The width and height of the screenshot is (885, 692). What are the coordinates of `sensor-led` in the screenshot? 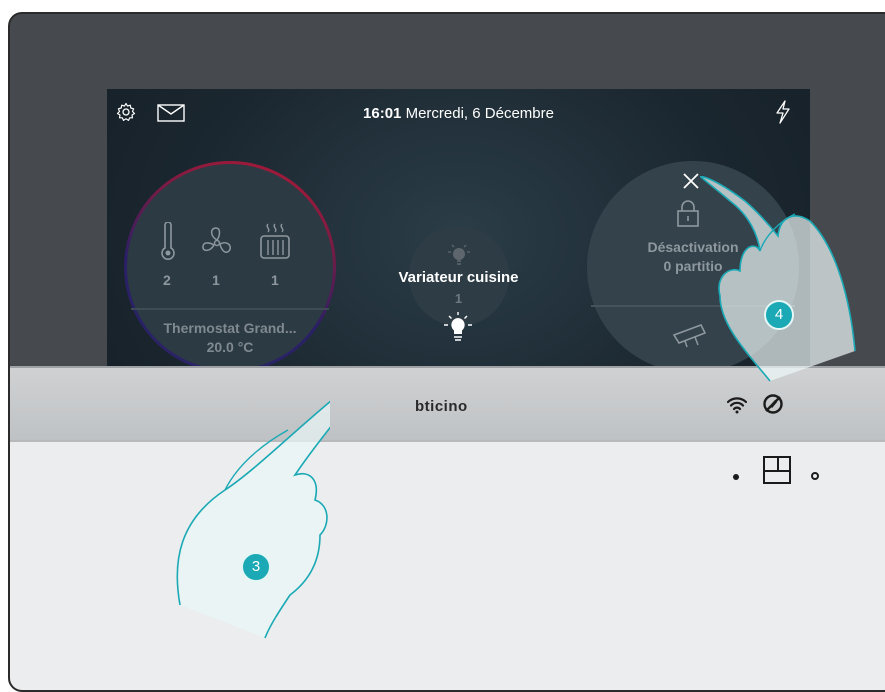 It's located at (736, 477).